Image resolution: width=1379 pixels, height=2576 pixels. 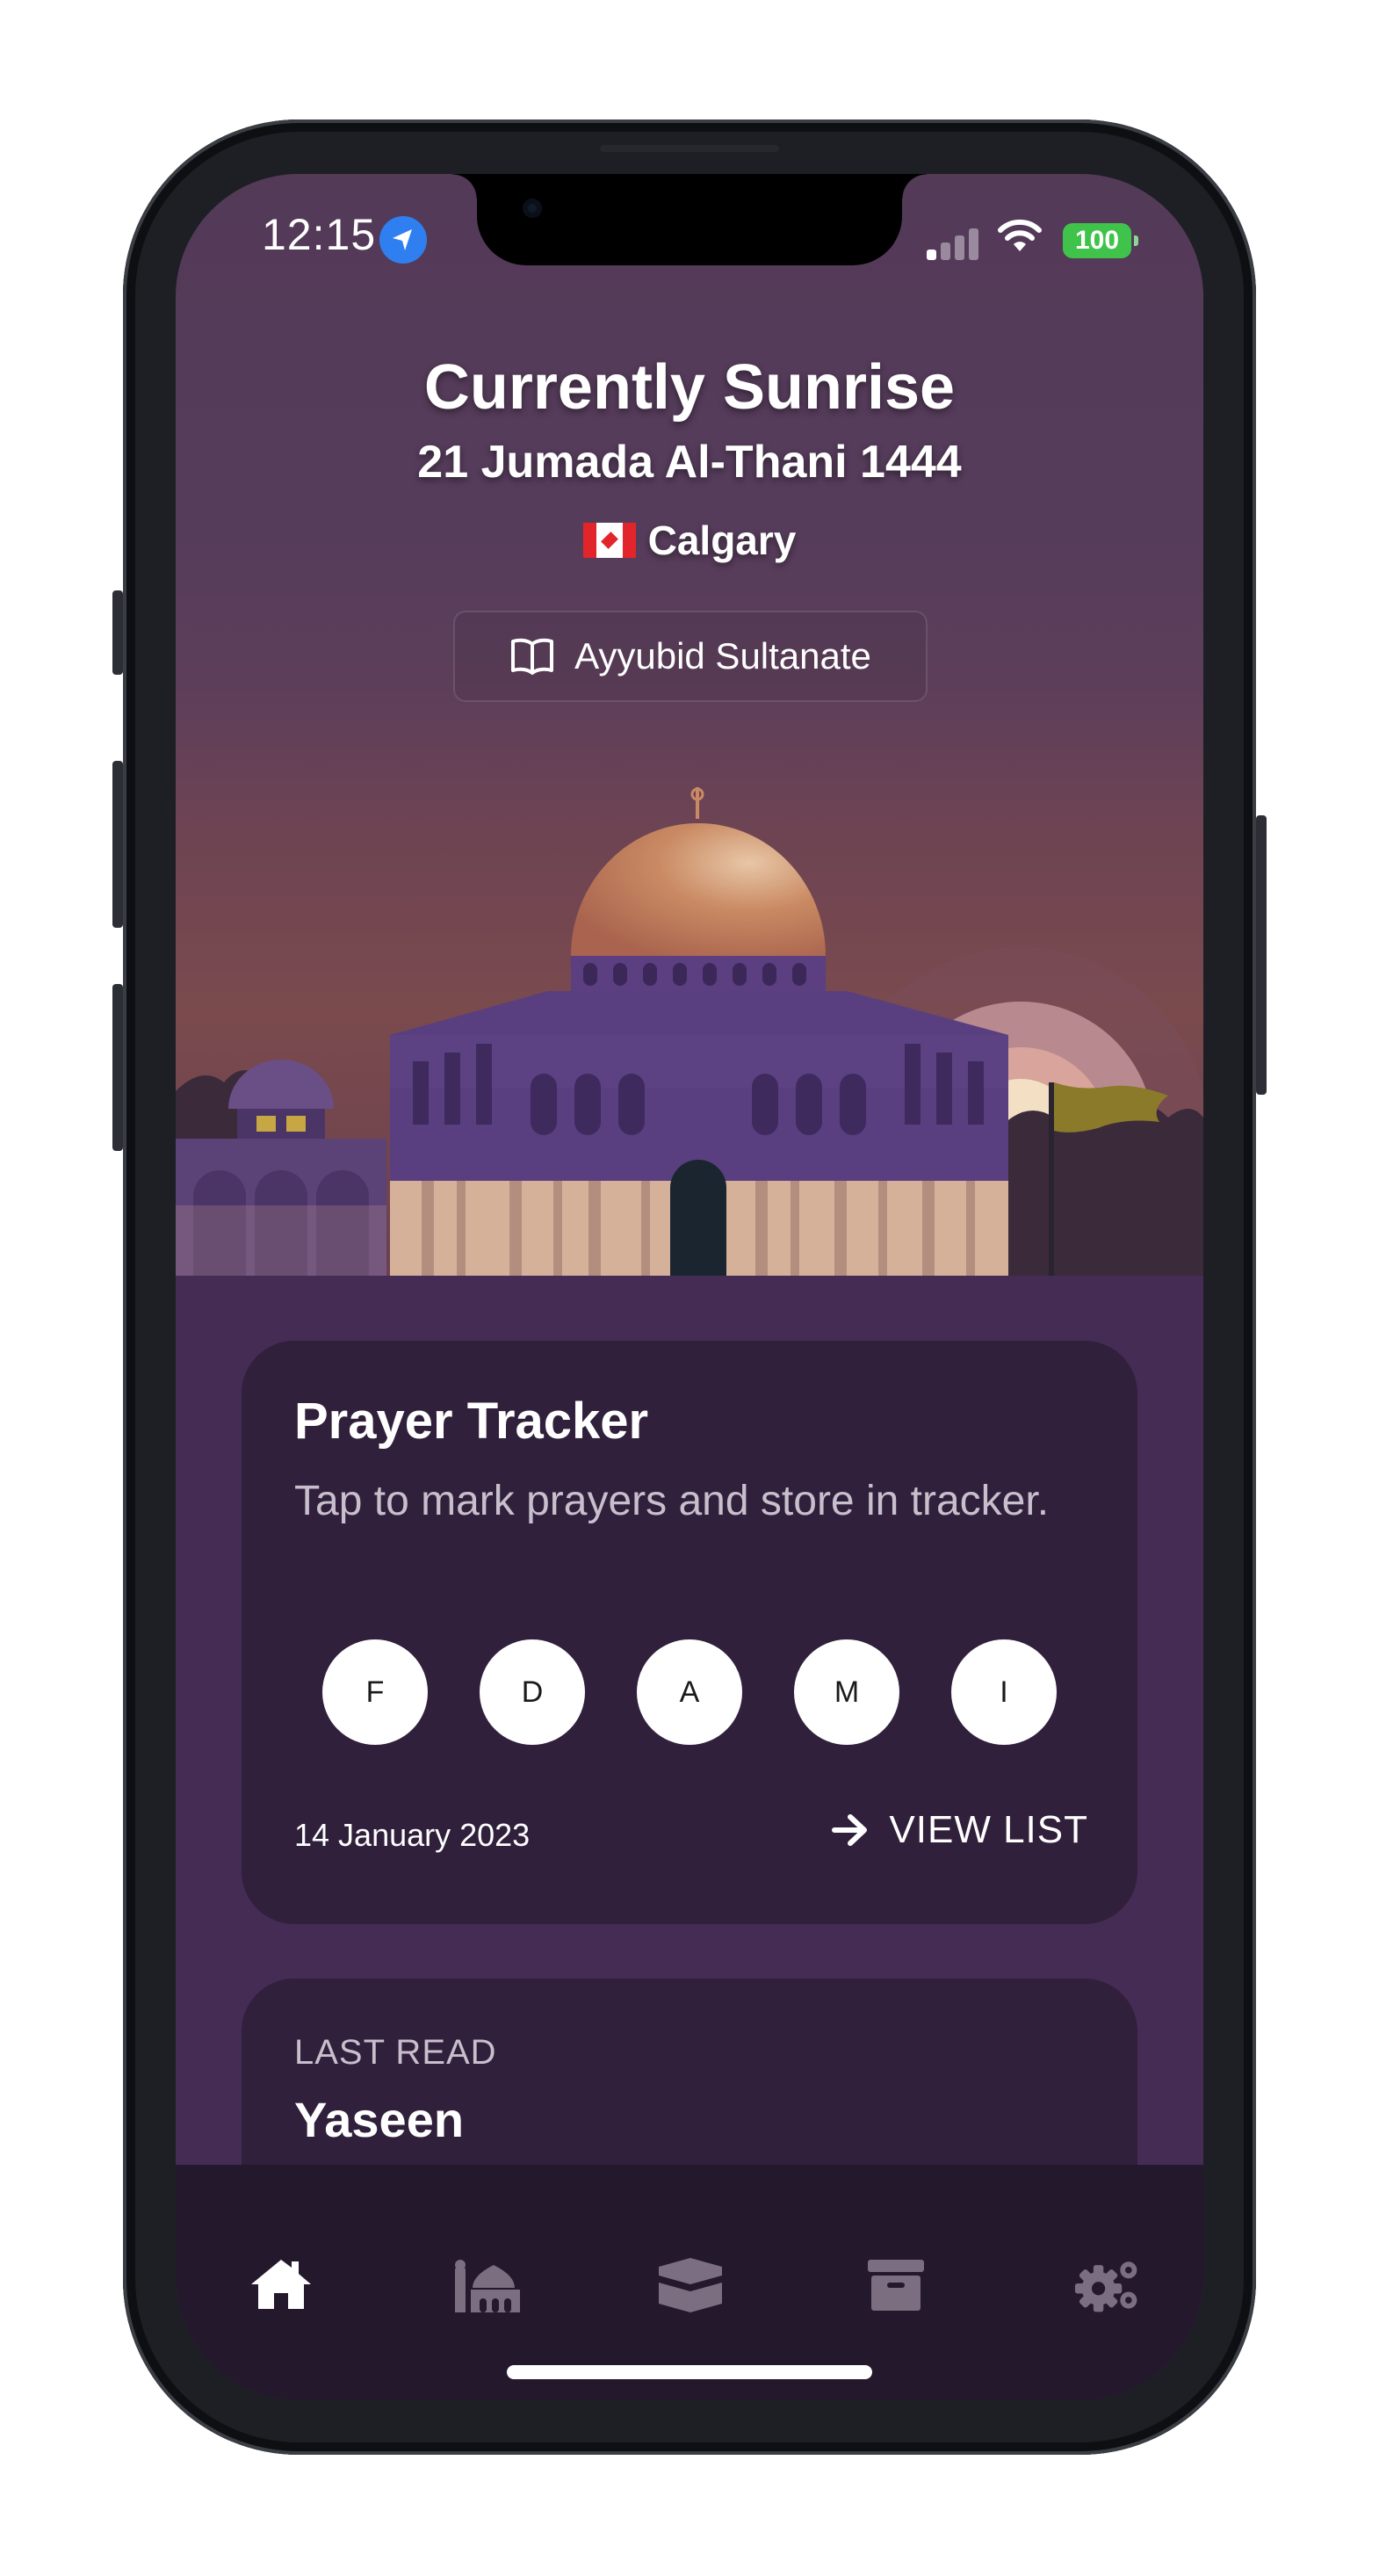 I want to click on prayer-dhuhr-button: D, so click(x=532, y=1692).